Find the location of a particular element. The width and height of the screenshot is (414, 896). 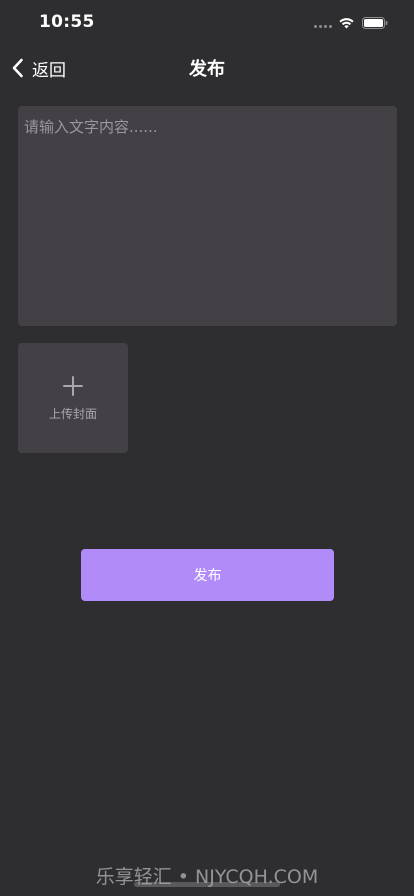

wifi-icon is located at coordinates (346, 23).